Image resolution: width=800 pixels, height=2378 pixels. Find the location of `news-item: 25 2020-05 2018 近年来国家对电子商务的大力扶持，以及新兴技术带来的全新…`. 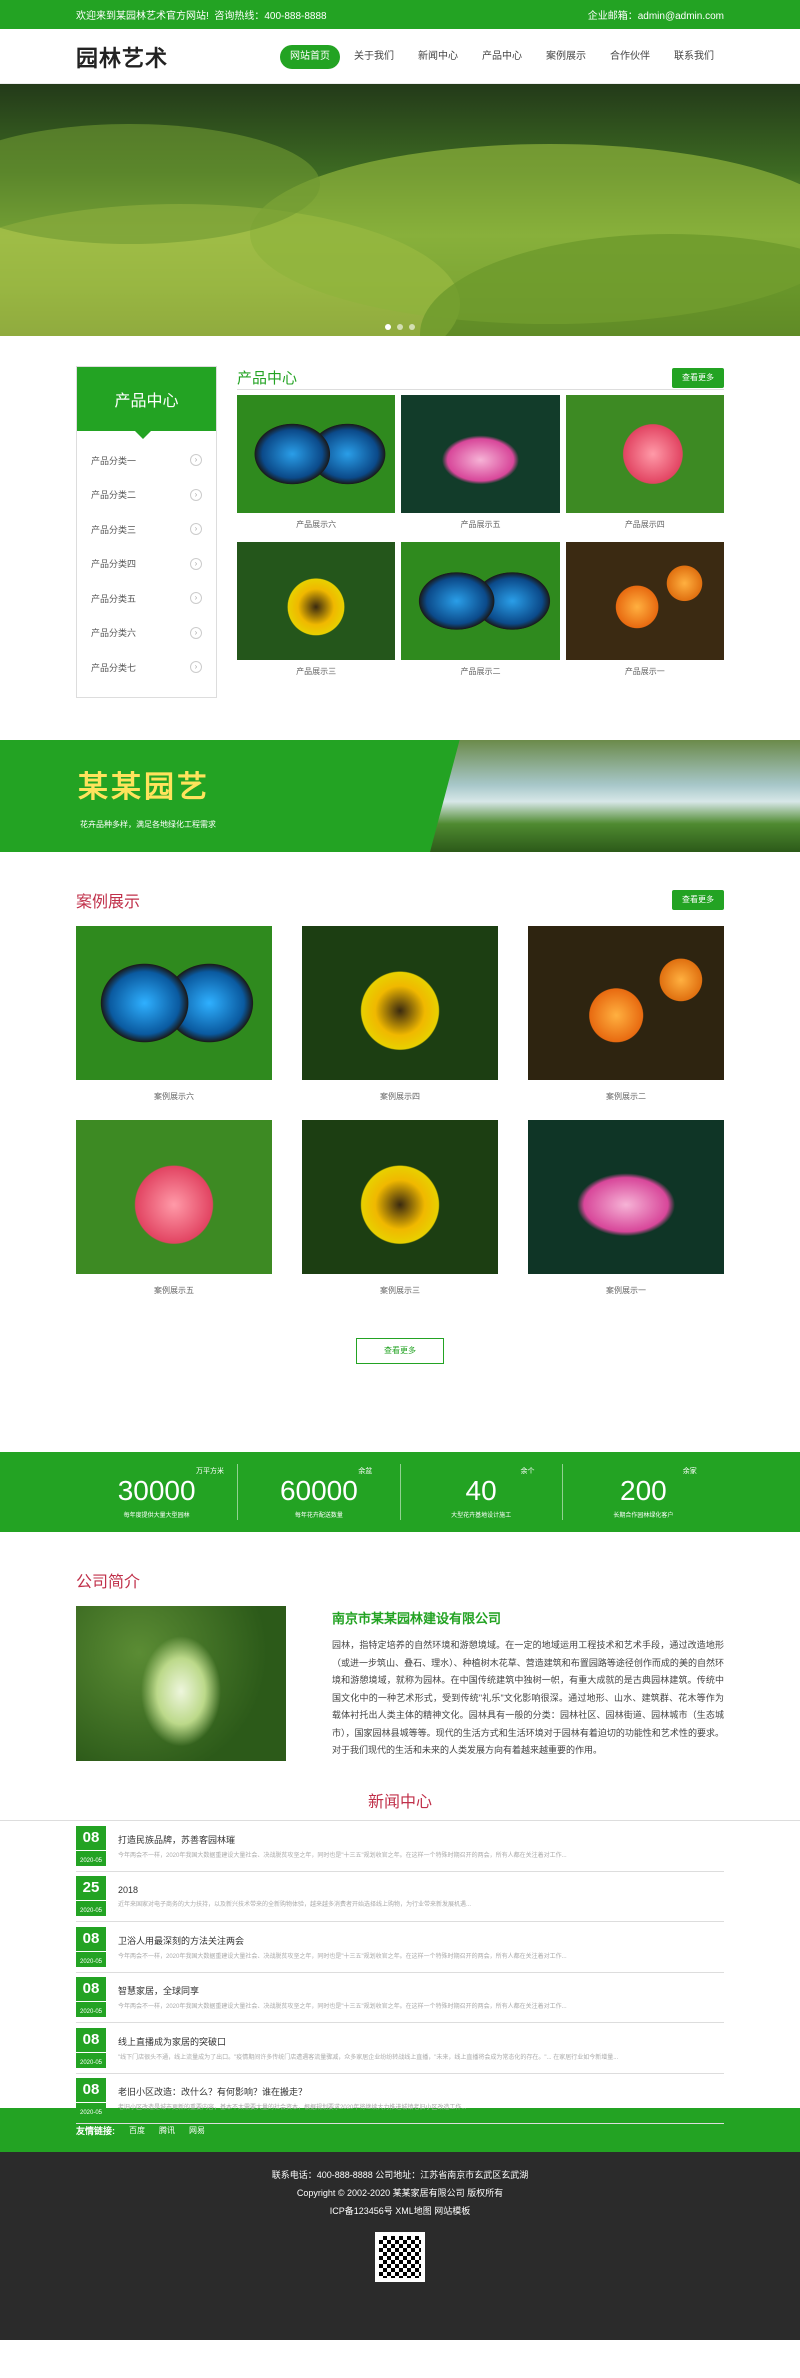

news-item: 25 2020-05 2018 近年来国家对电子商务的大力扶持，以及新兴技术带来的全新… is located at coordinates (400, 1897).